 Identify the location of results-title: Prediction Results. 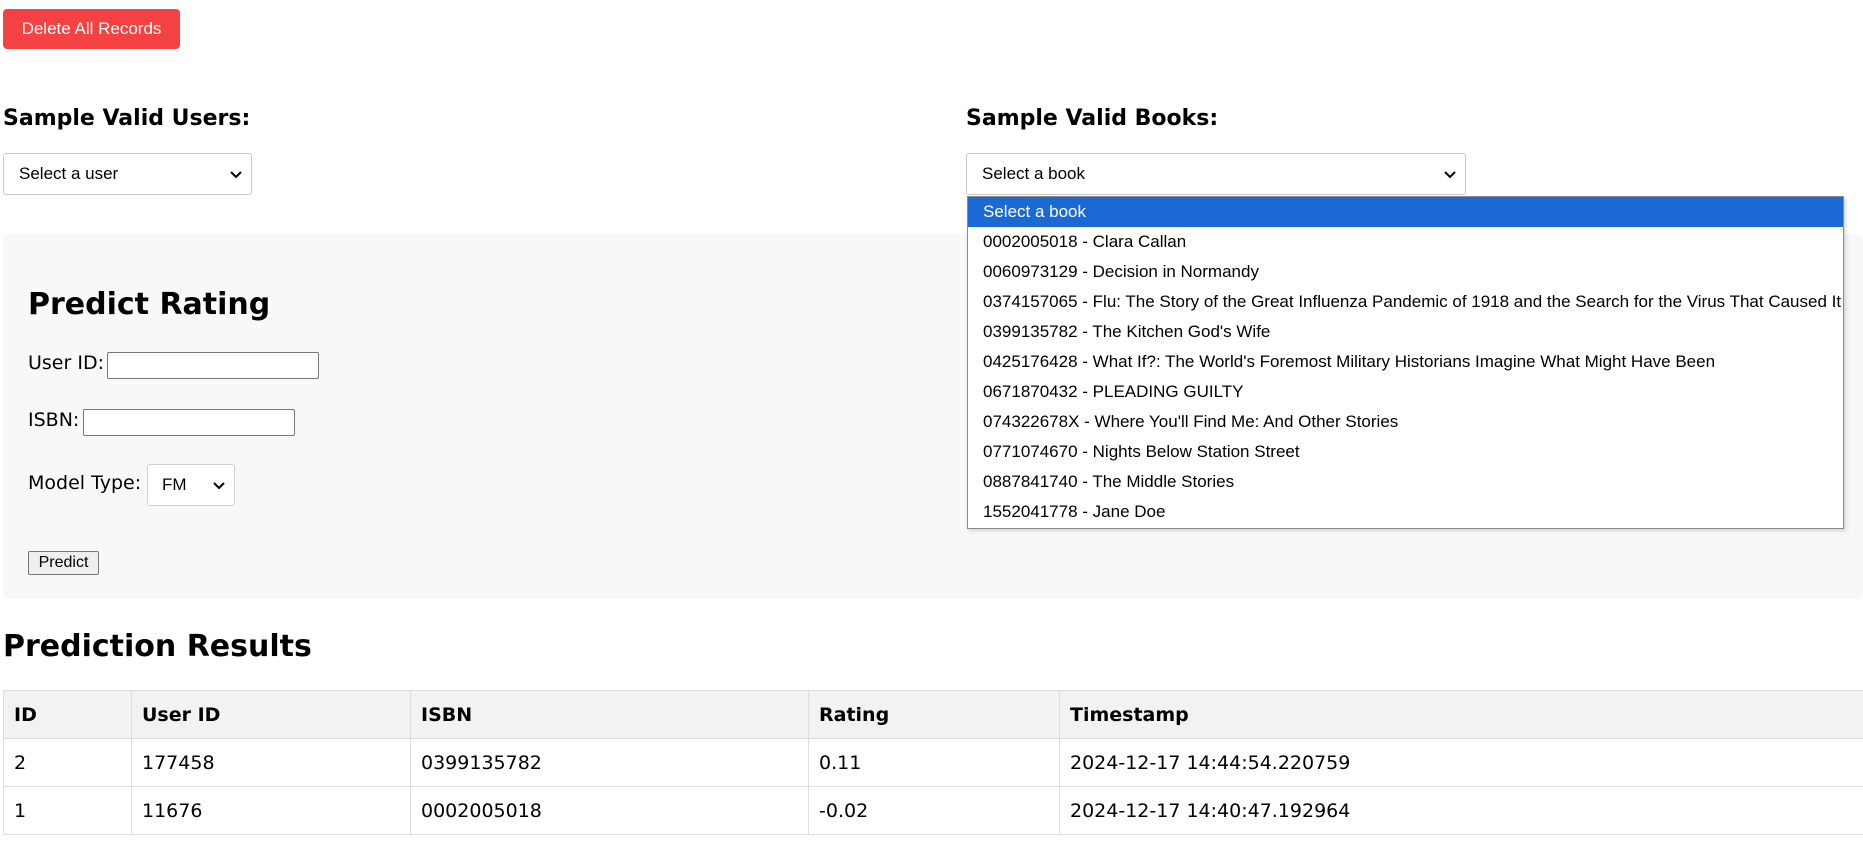
(157, 646).